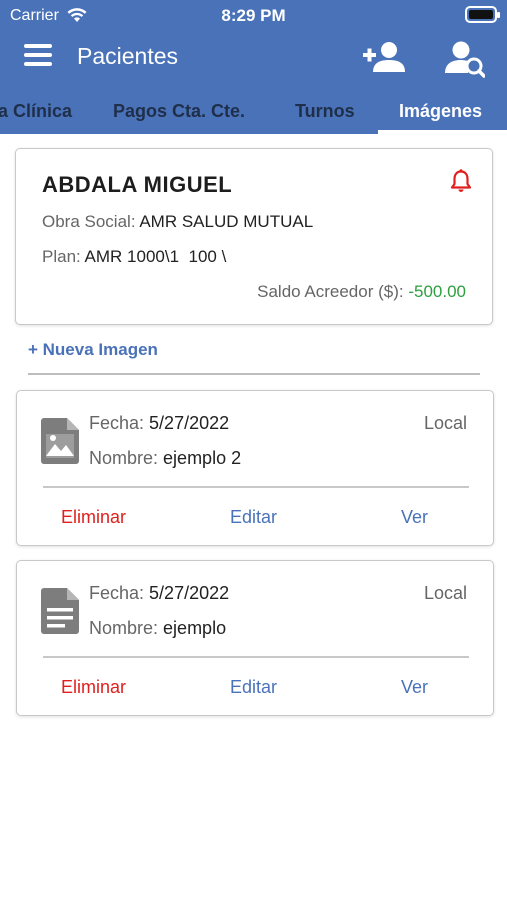 Image resolution: width=507 pixels, height=900 pixels. Describe the element at coordinates (442, 132) in the screenshot. I see `active-tab-indicator` at that location.